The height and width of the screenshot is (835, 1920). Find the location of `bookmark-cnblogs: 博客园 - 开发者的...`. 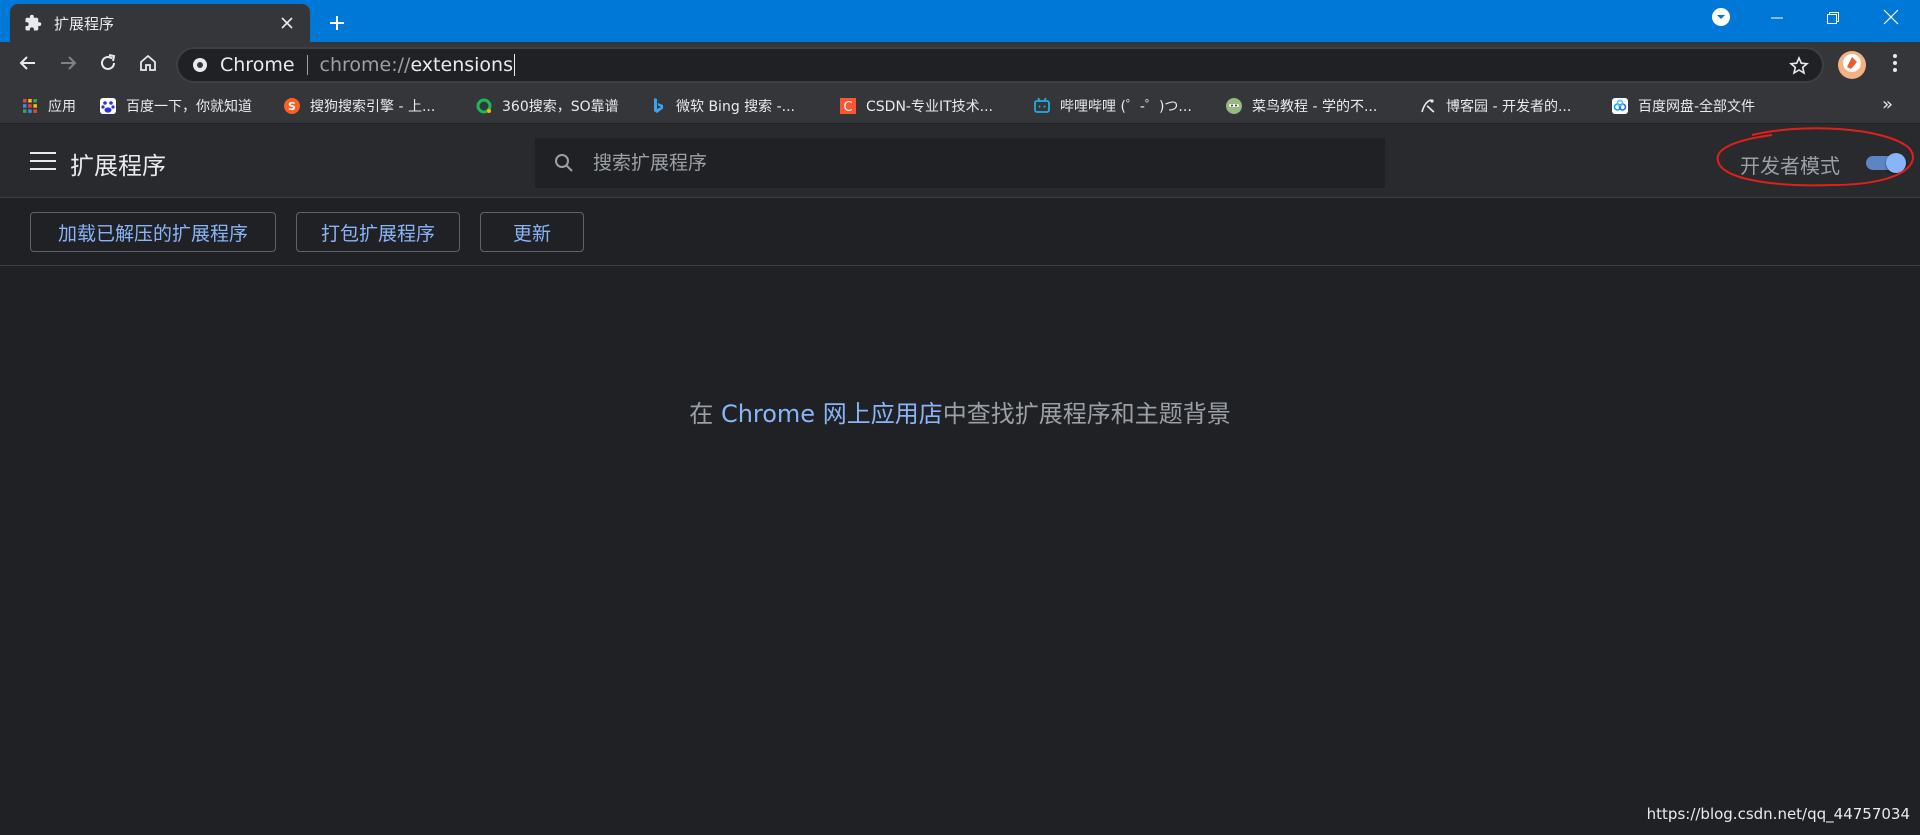

bookmark-cnblogs: 博客园 - 开发者的... is located at coordinates (1494, 106).